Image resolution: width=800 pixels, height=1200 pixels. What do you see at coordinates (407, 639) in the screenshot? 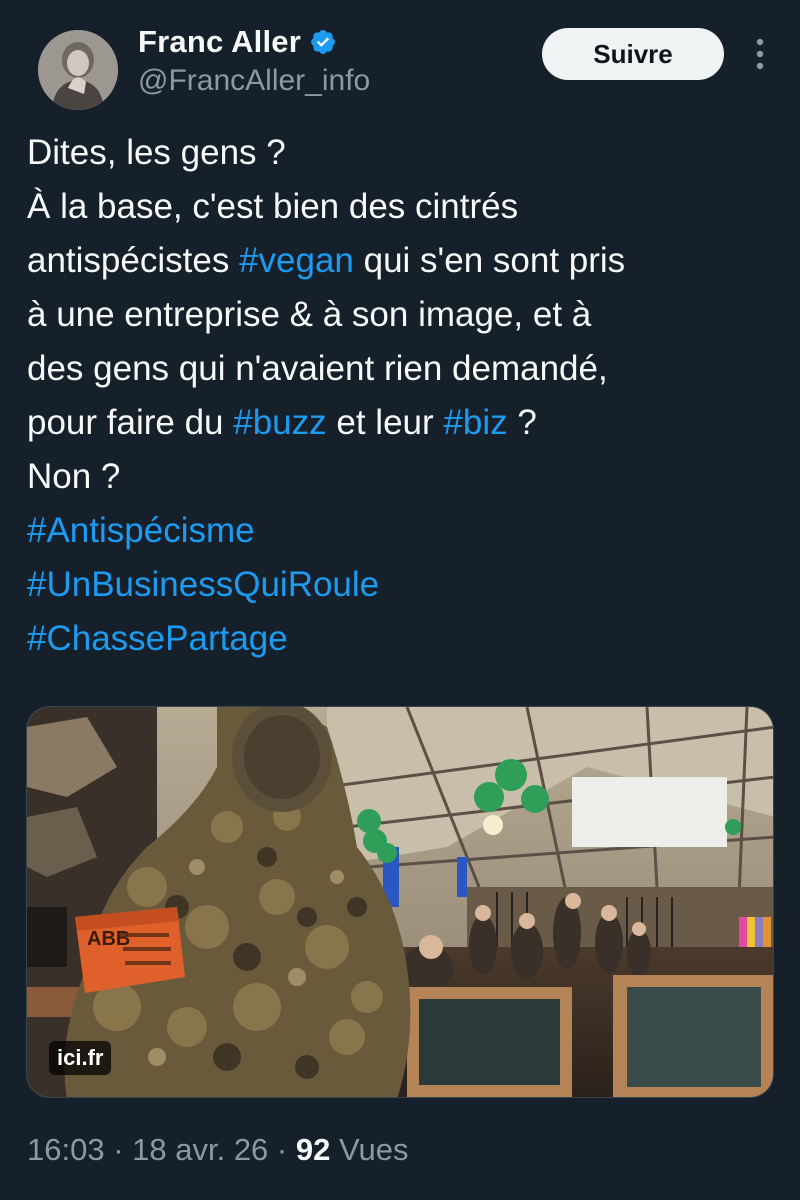
I see `tweet-text-line: #ChassePartage` at bounding box center [407, 639].